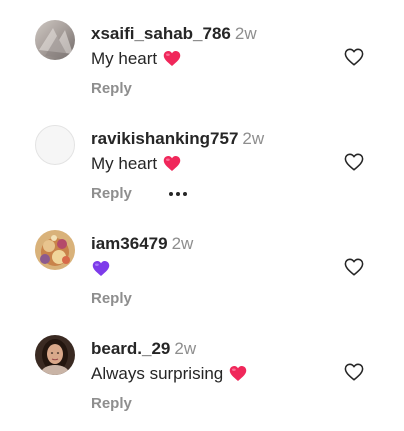 Image resolution: width=404 pixels, height=431 pixels. Describe the element at coordinates (157, 373) in the screenshot. I see `comment-body: Always surprising` at that location.